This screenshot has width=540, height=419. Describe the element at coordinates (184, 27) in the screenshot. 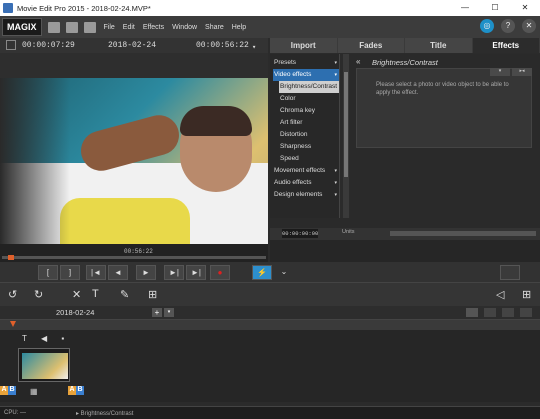

I see `menu-window: Window` at that location.